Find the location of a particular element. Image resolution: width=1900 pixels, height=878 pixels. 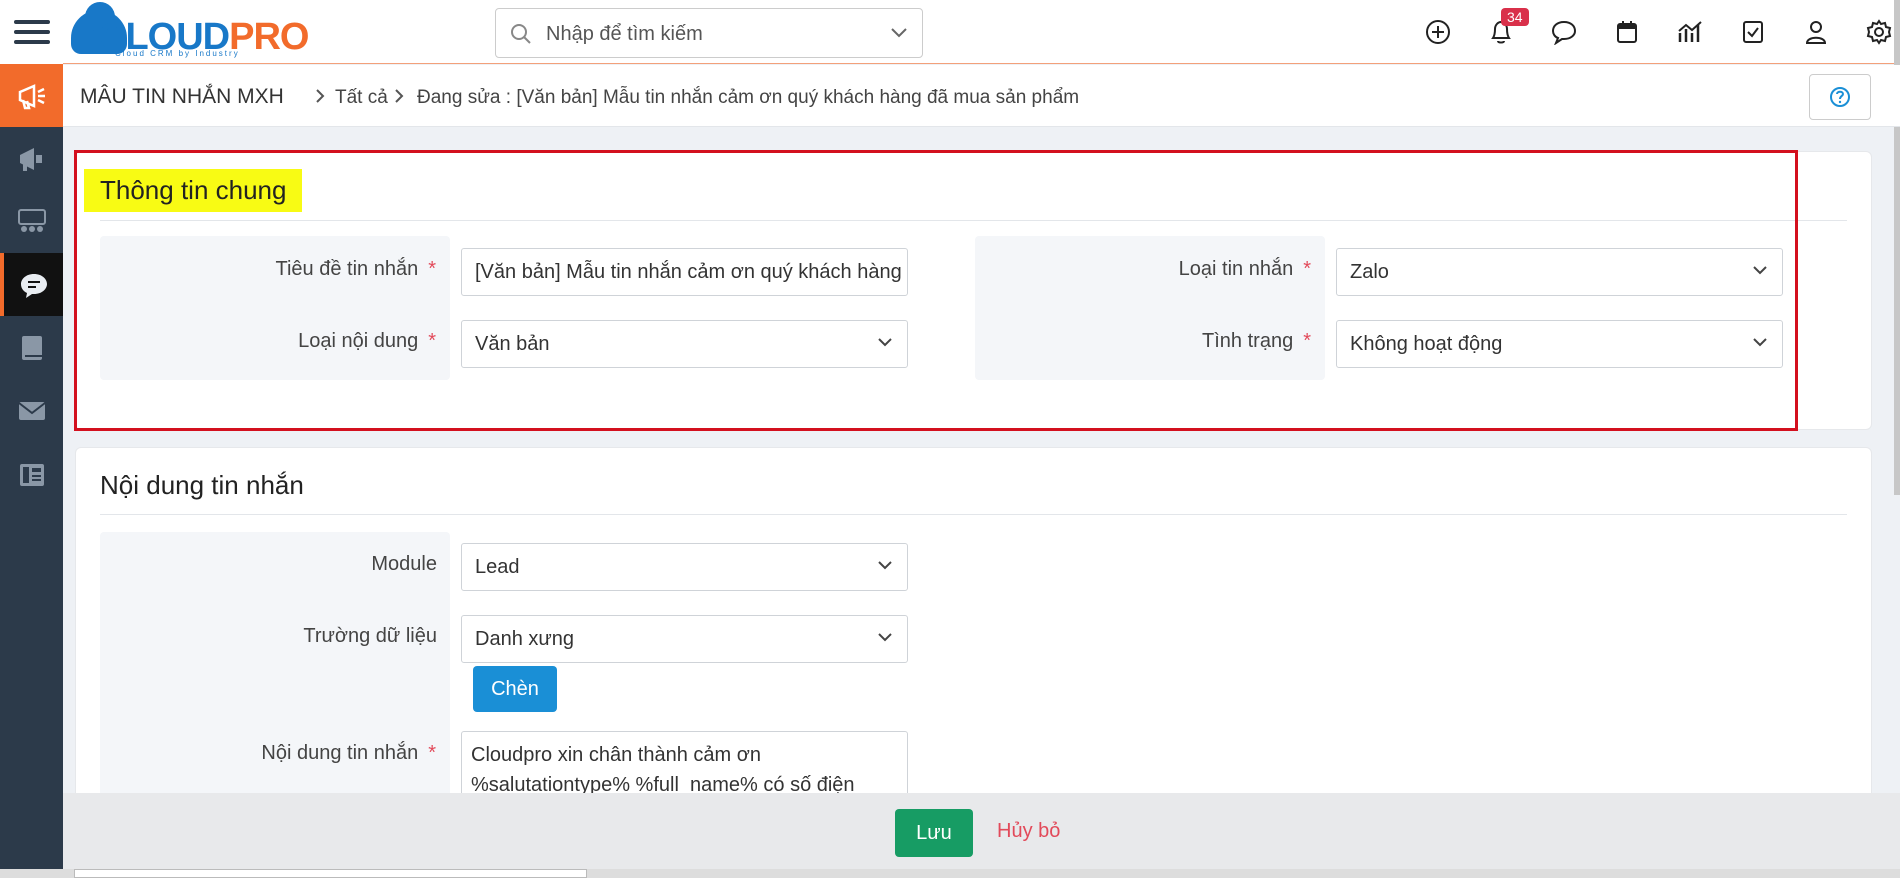

cancel-link: Hủy bỏ is located at coordinates (1028, 831).